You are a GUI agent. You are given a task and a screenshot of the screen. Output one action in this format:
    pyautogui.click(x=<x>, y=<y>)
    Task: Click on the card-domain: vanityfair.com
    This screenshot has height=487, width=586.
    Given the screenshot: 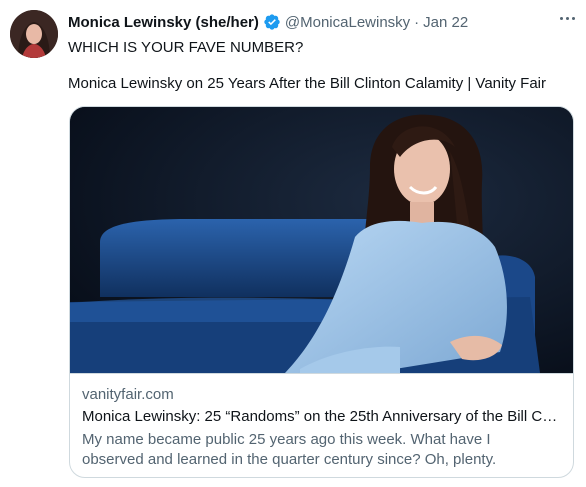 What is the action you would take?
    pyautogui.click(x=128, y=394)
    